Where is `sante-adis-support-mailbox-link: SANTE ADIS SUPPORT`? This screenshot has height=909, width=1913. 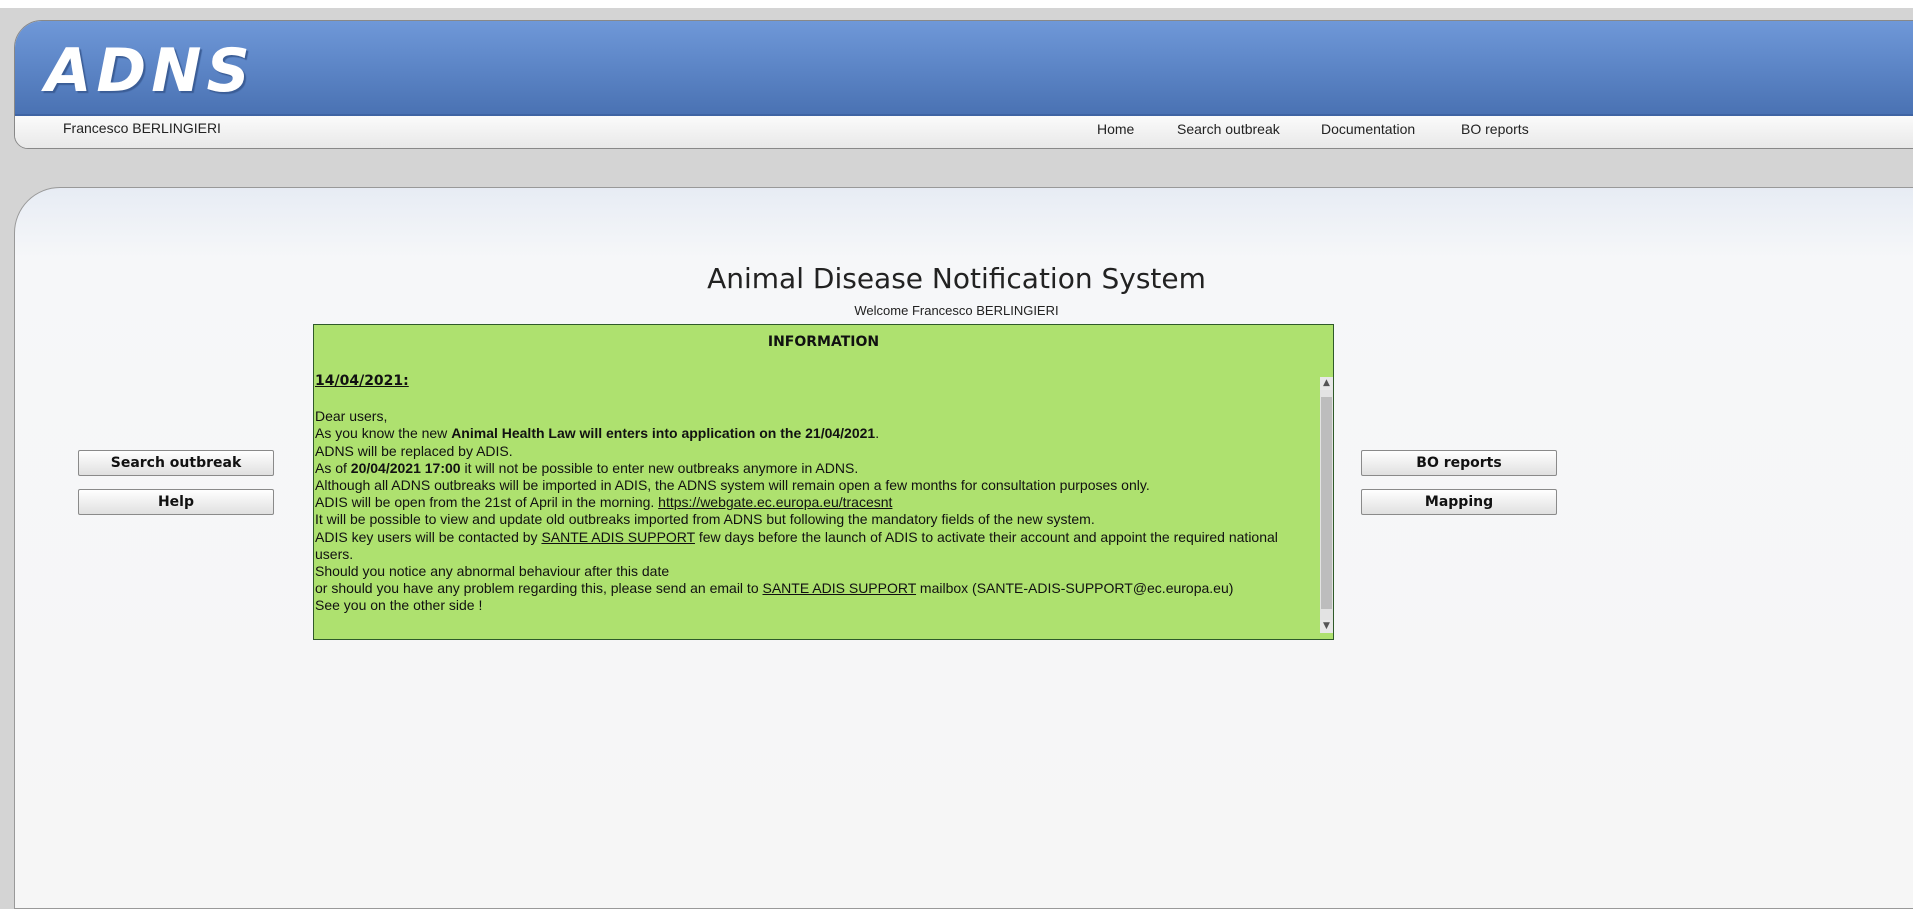
sante-adis-support-mailbox-link: SANTE ADIS SUPPORT is located at coordinates (840, 588).